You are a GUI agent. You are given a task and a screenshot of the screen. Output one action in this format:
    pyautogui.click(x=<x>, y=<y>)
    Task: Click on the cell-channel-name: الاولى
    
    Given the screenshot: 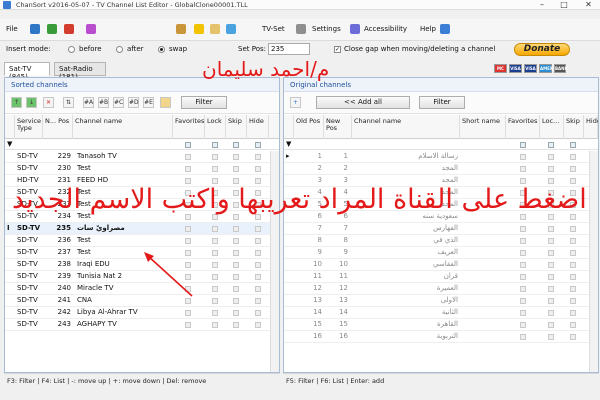 What is the action you would take?
    pyautogui.click(x=406, y=300)
    